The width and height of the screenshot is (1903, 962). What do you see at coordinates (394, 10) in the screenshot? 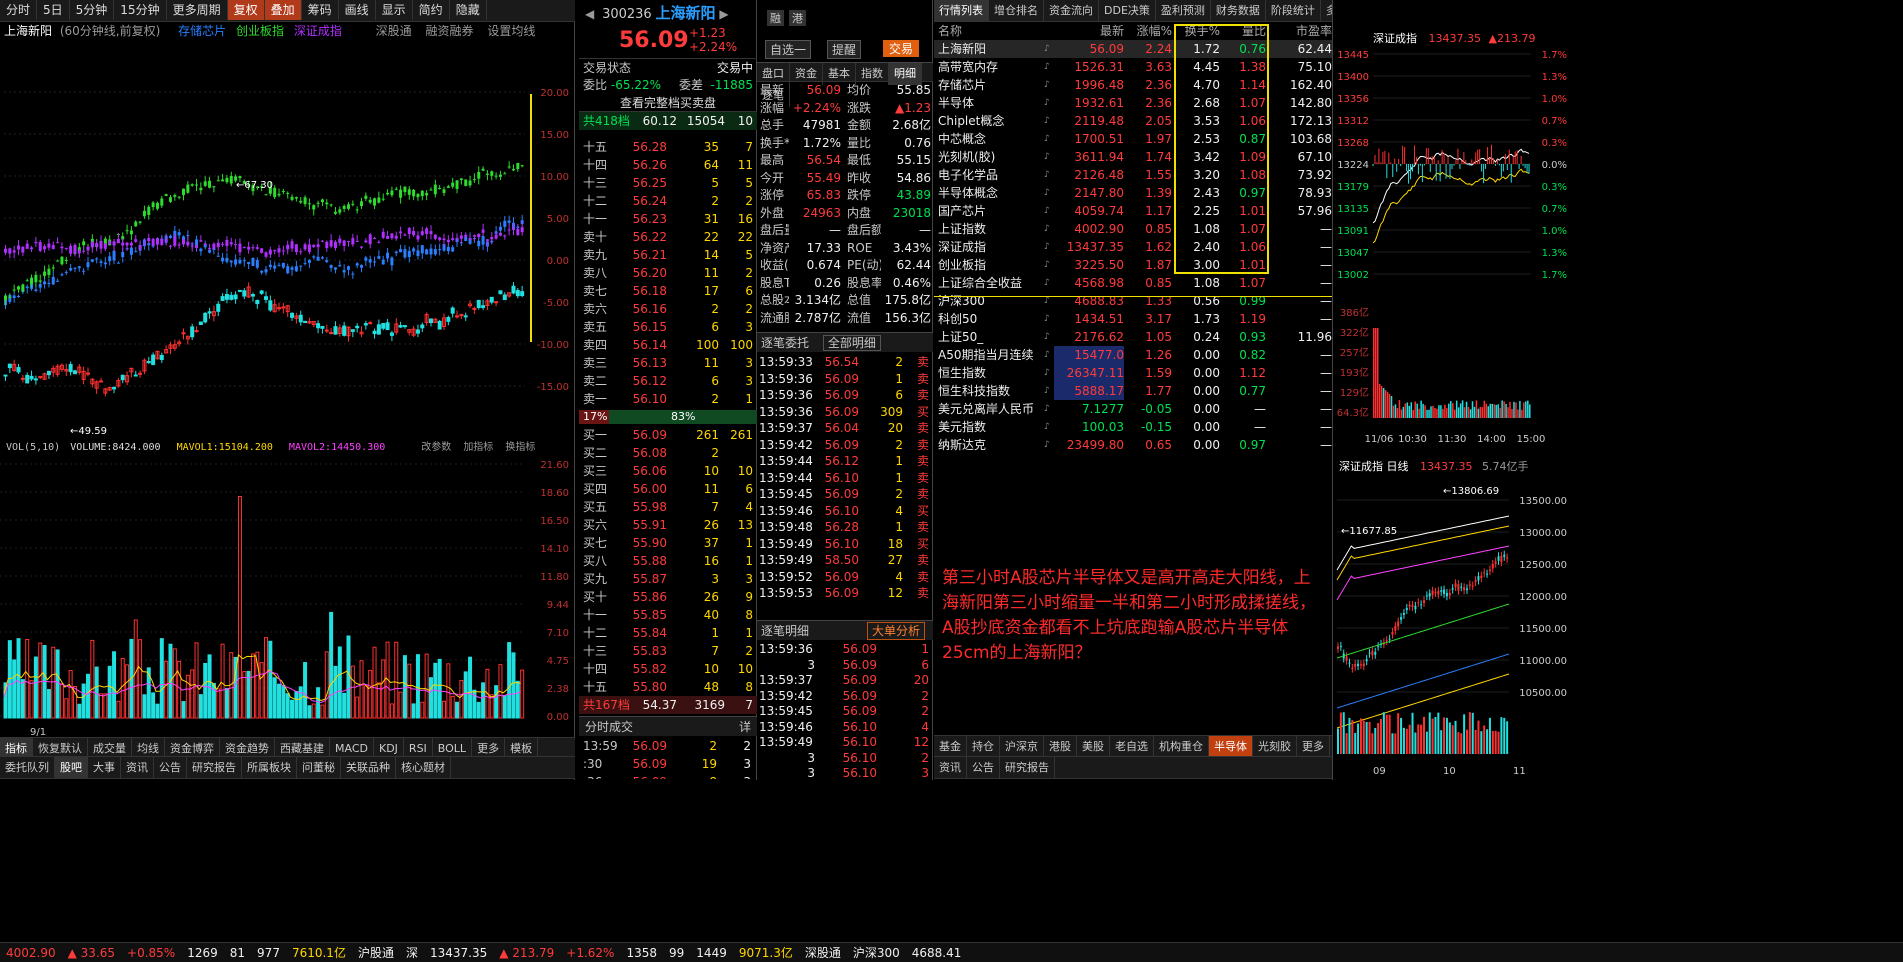
I see `toolbar-btn-9: 显示` at bounding box center [394, 10].